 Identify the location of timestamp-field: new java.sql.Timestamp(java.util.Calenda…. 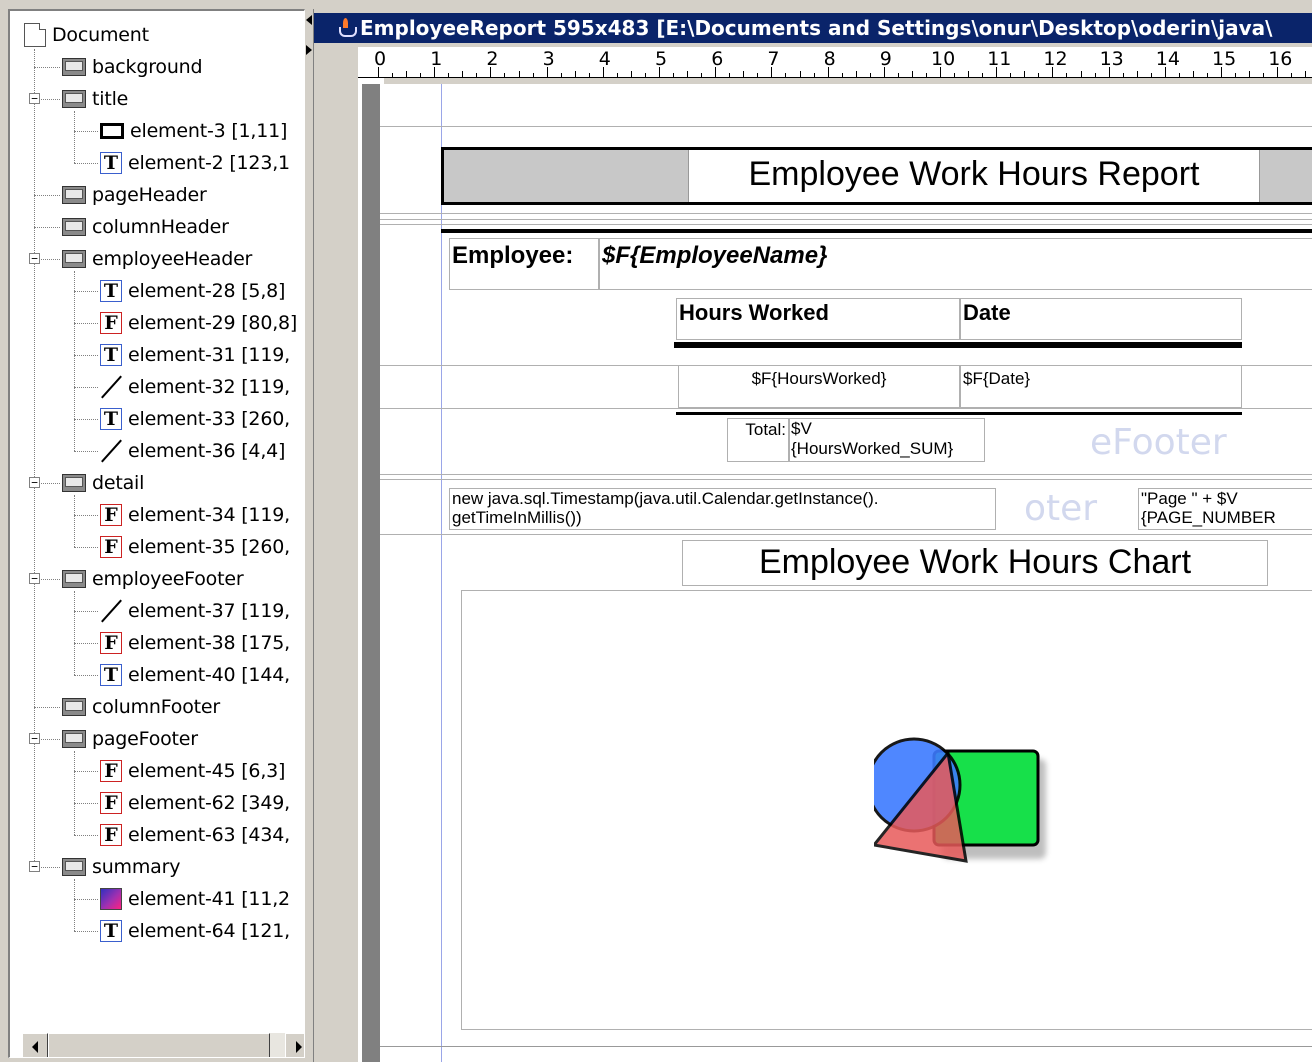
(722, 509).